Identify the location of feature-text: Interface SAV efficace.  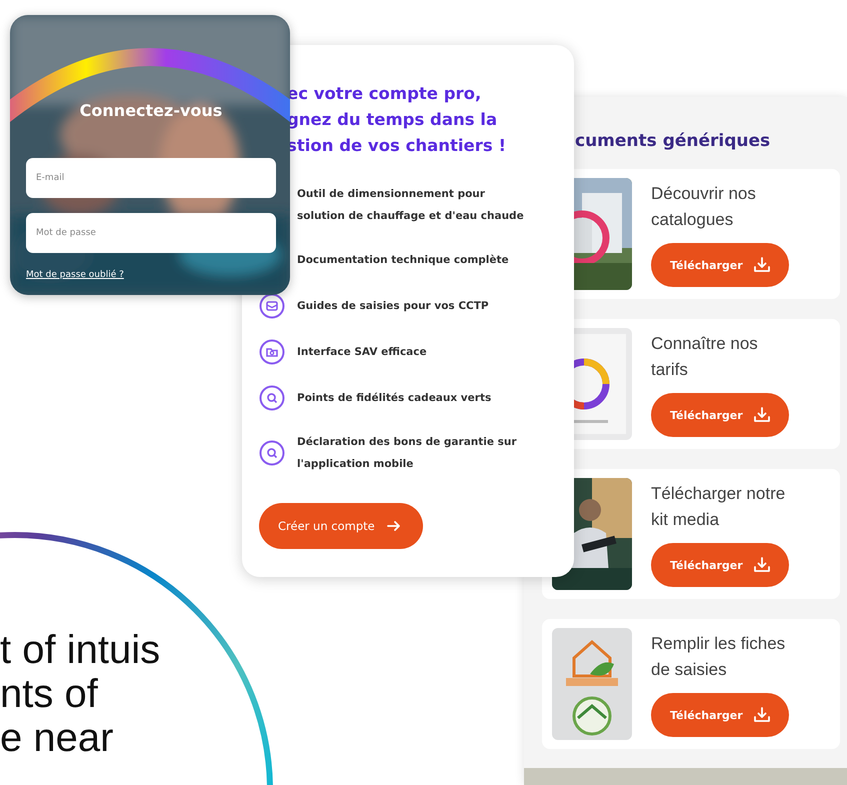
(362, 352).